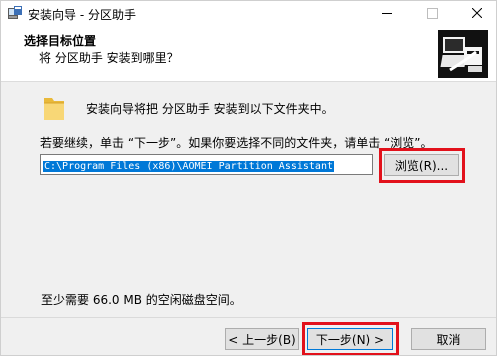 The width and height of the screenshot is (497, 356). What do you see at coordinates (236, 143) in the screenshot?
I see `instruction-text: 若要继续，单击 “下一步”。如果你要选择不同的文件夹，请单击 “浏览”。` at bounding box center [236, 143].